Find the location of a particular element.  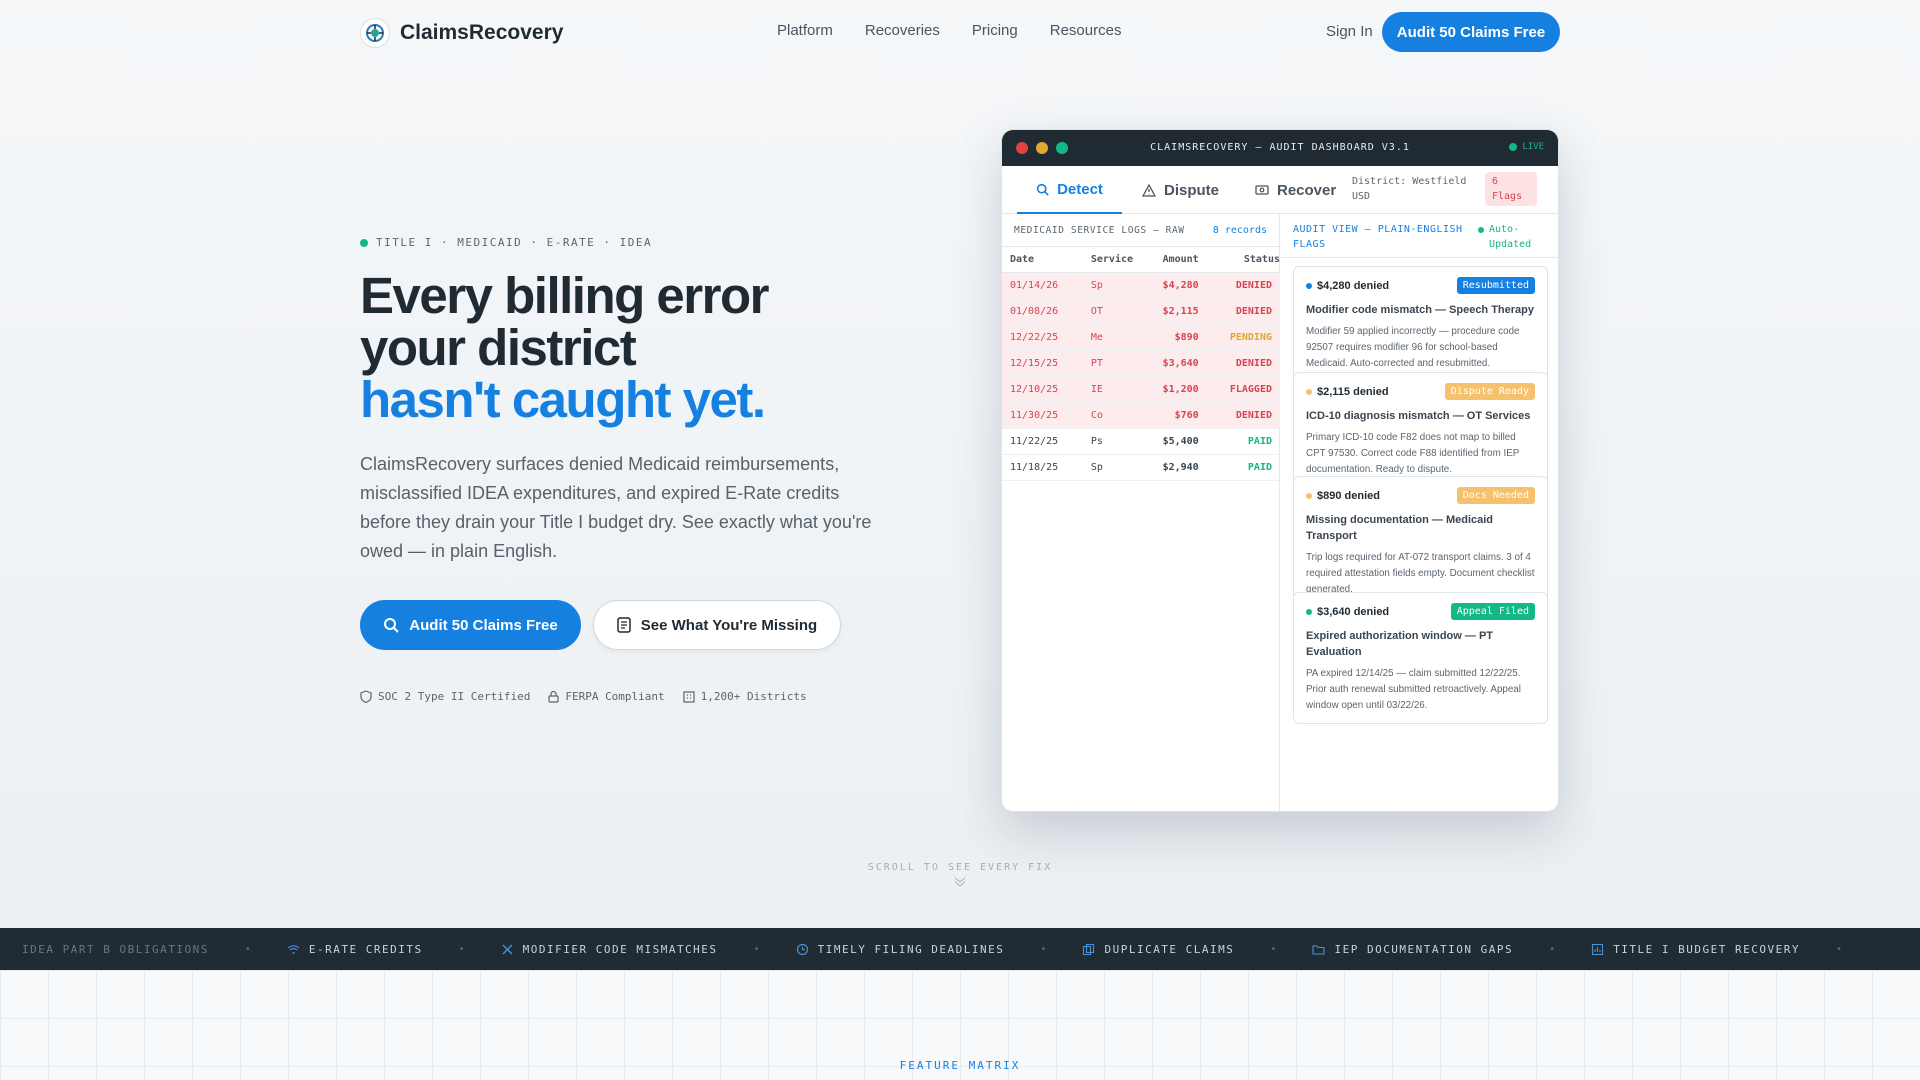

table-row: 12/10/25 IE $1,200 FLAGGED is located at coordinates (1141, 389).